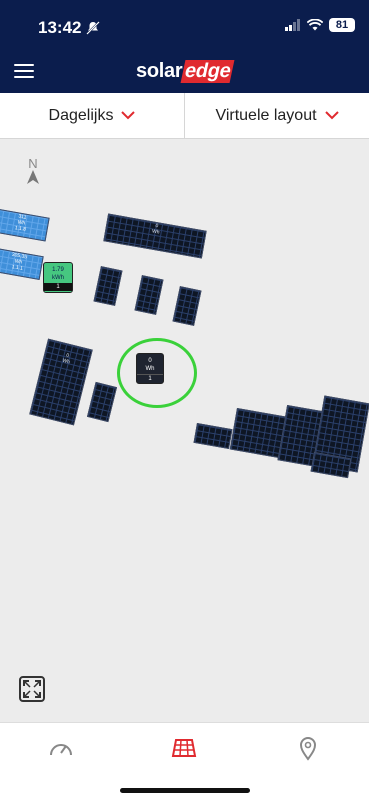 This screenshot has height=801, width=369. What do you see at coordinates (266, 115) in the screenshot?
I see `view-label: Virtuele layout` at bounding box center [266, 115].